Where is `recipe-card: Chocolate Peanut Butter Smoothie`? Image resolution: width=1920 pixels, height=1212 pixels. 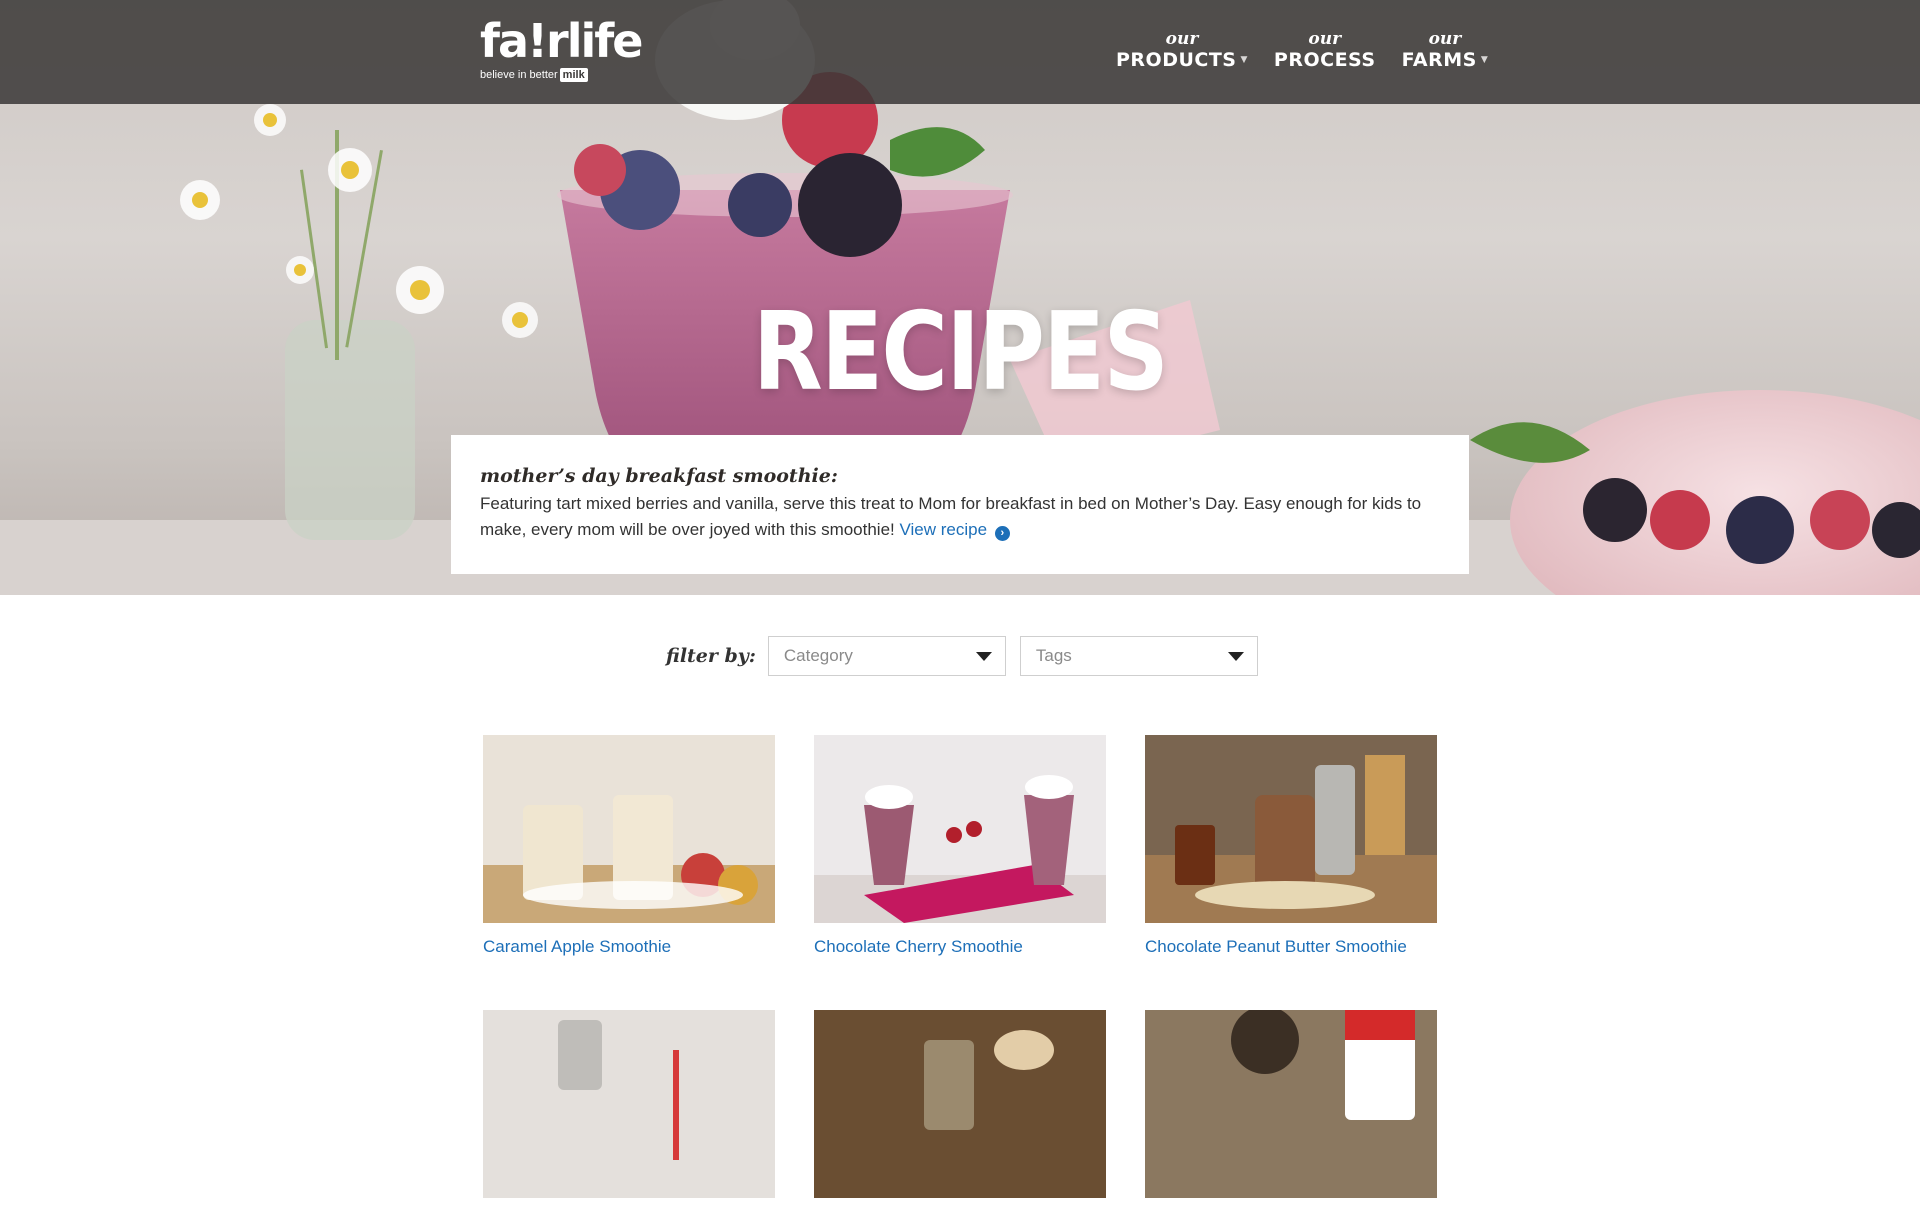 recipe-card: Chocolate Peanut Butter Smoothie is located at coordinates (1291, 846).